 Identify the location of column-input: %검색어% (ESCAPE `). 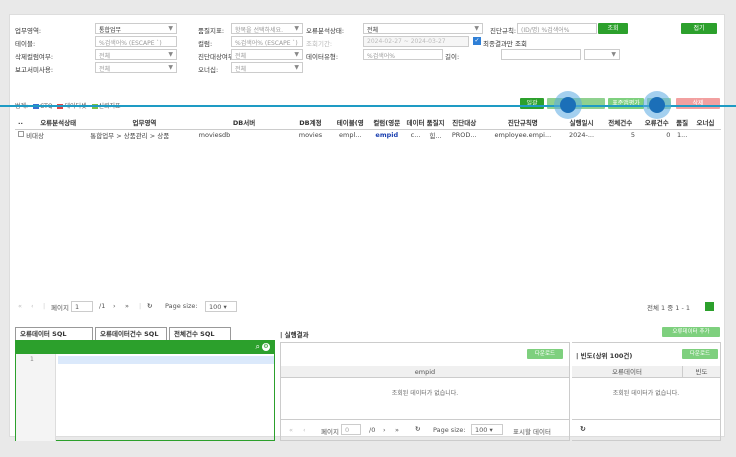
(267, 41).